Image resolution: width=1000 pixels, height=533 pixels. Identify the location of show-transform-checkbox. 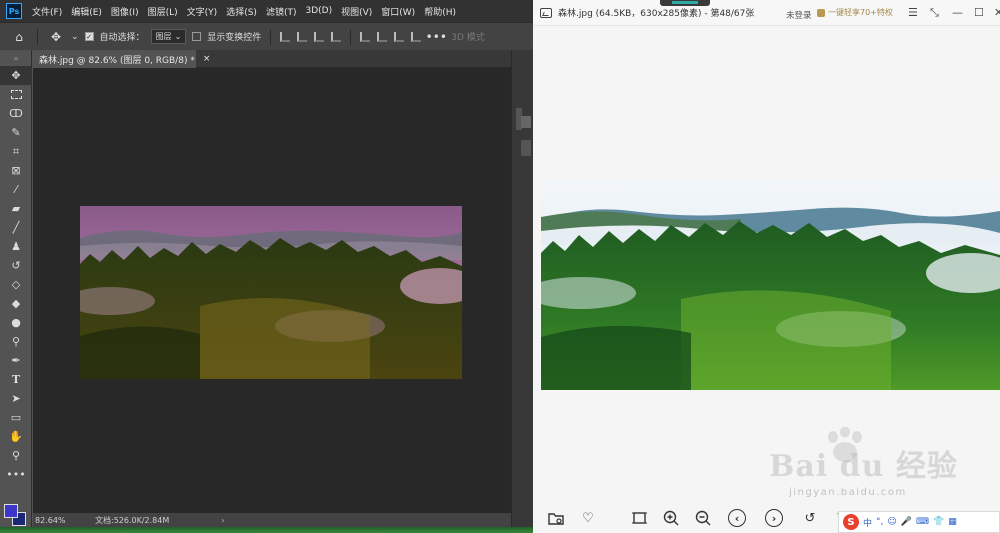
(197, 36).